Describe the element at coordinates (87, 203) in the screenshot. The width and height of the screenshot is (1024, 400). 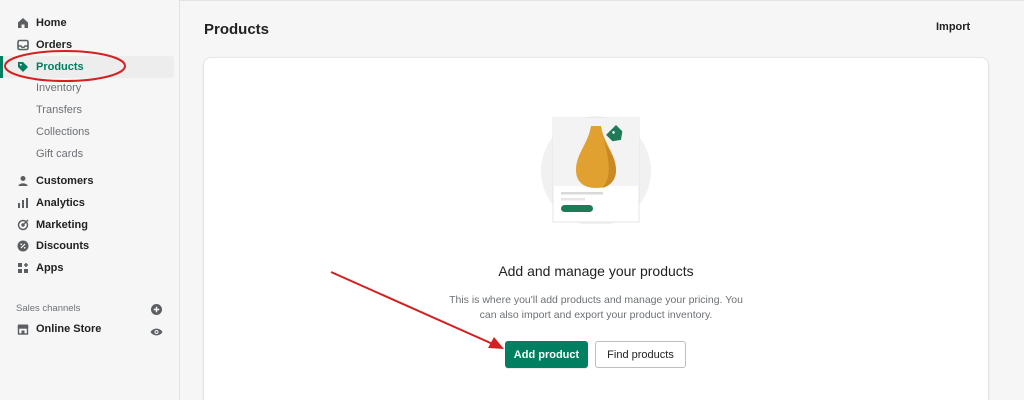
I see `sidebar-item-analytics: Analytics` at that location.